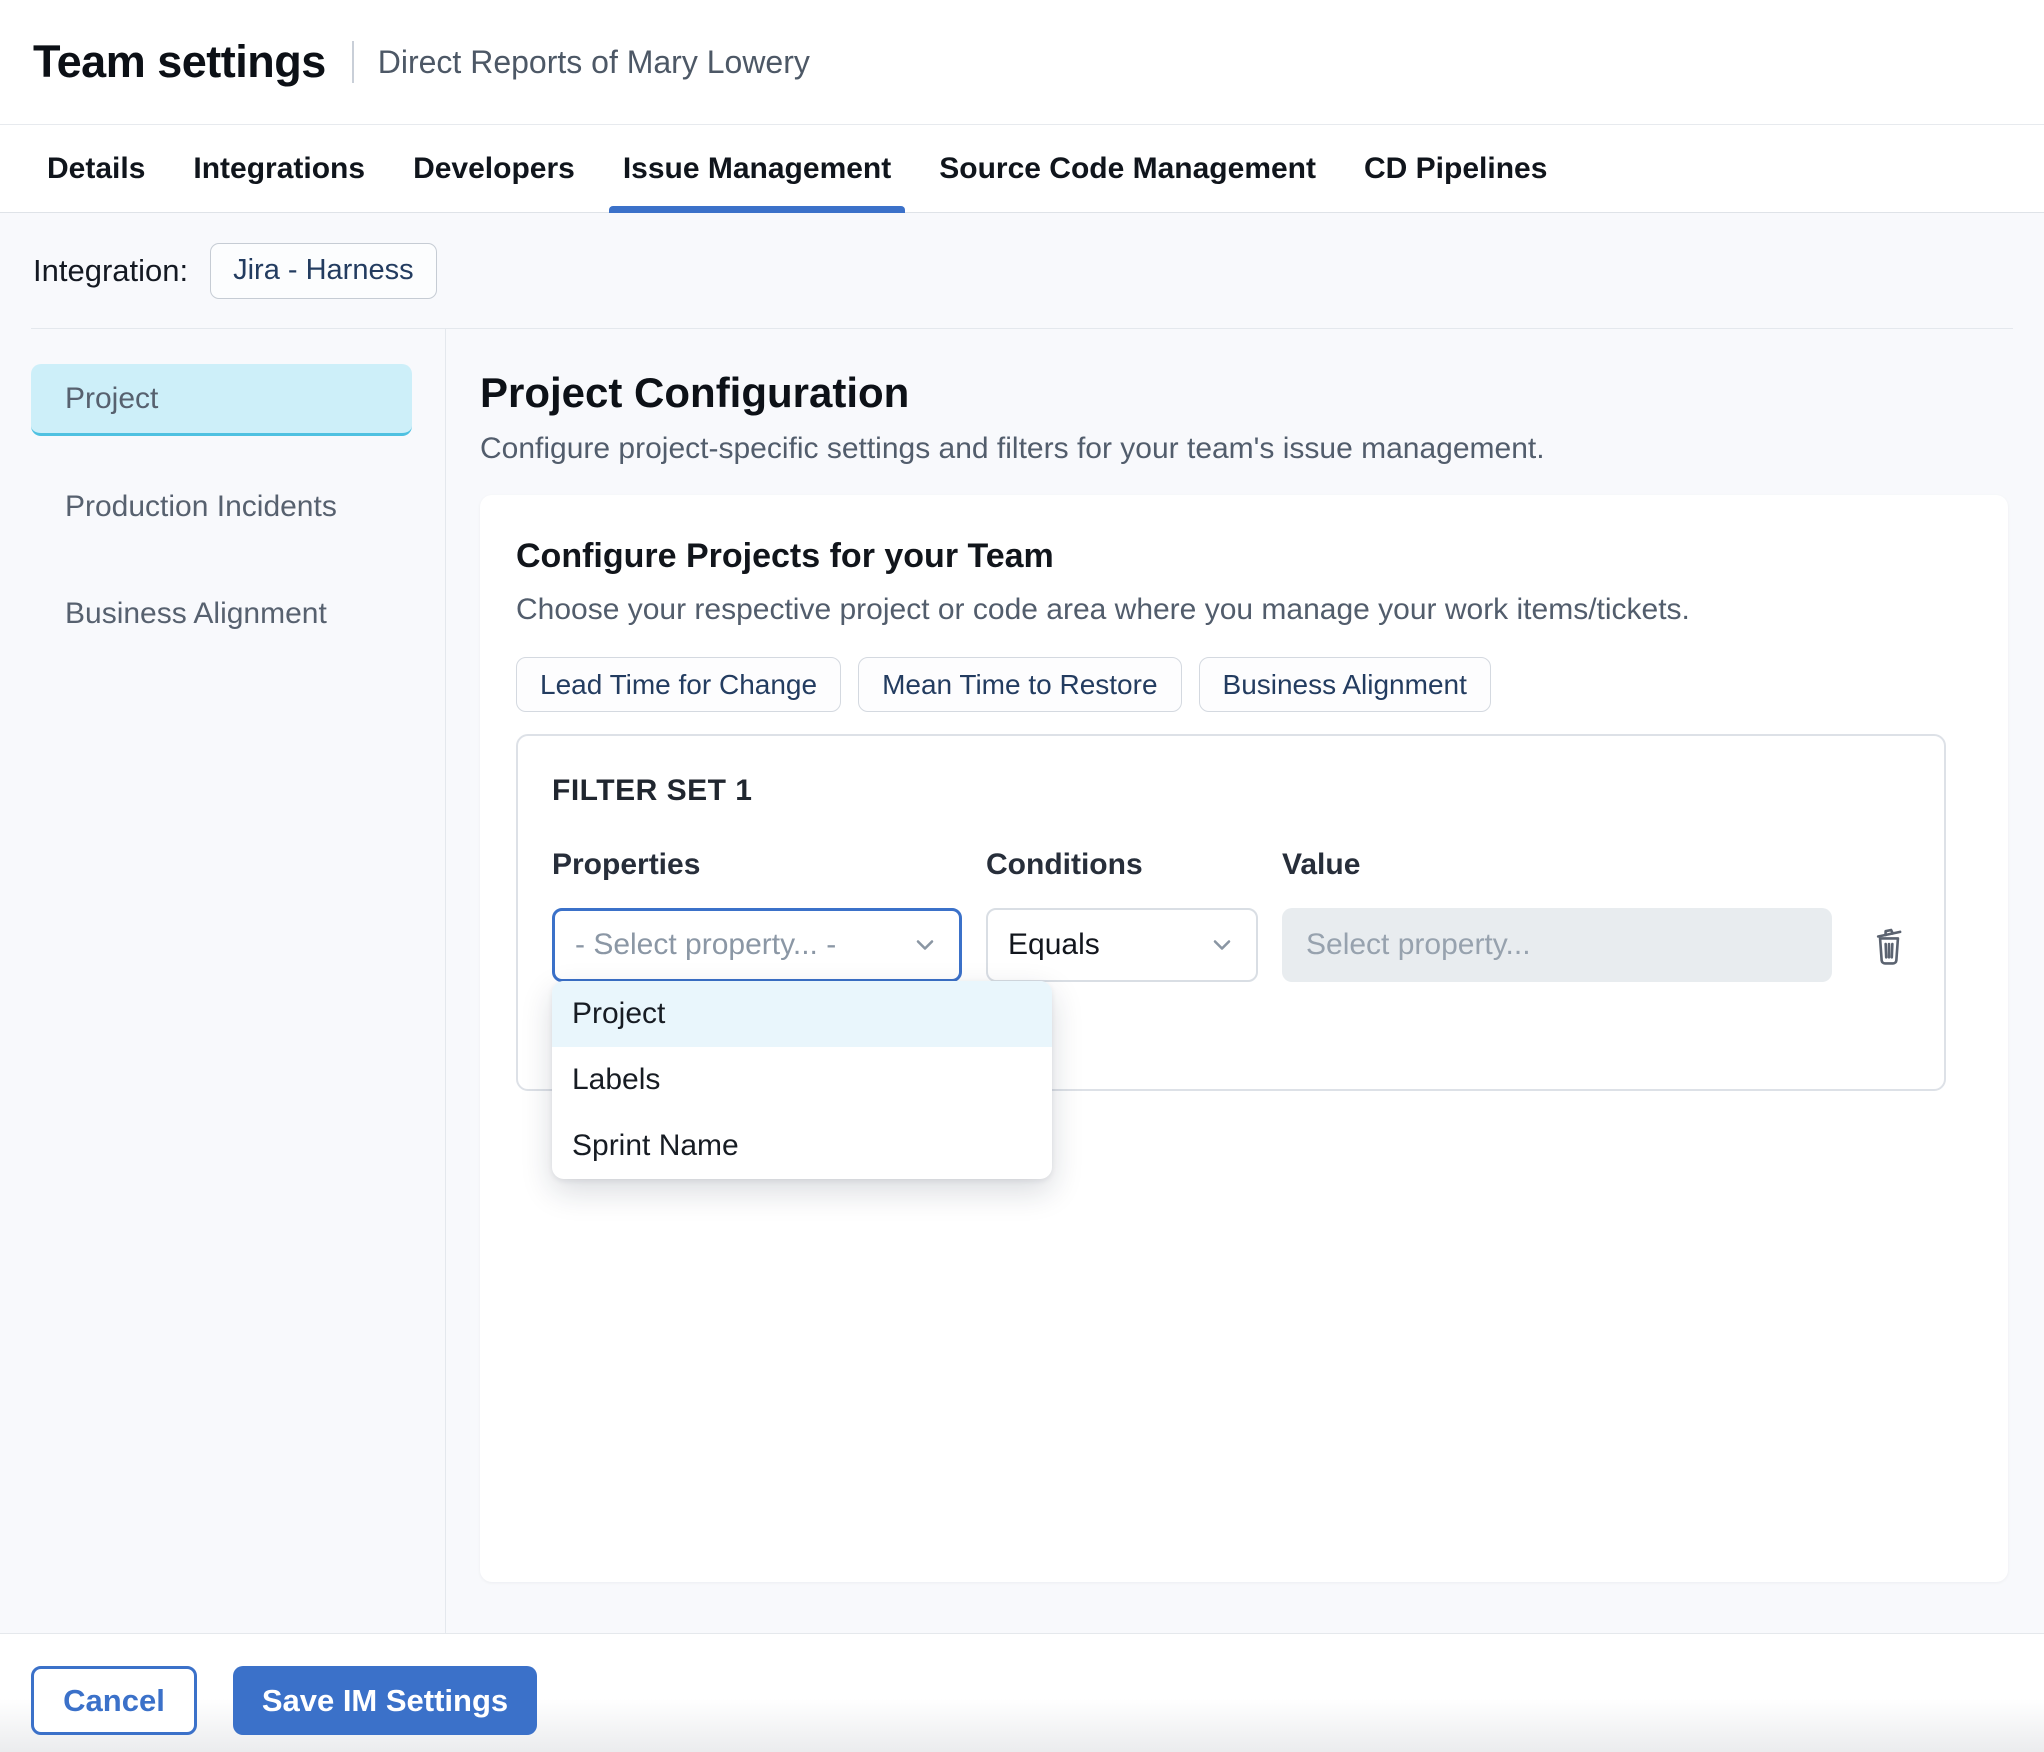  What do you see at coordinates (96, 168) in the screenshot?
I see `tab-details: Details` at bounding box center [96, 168].